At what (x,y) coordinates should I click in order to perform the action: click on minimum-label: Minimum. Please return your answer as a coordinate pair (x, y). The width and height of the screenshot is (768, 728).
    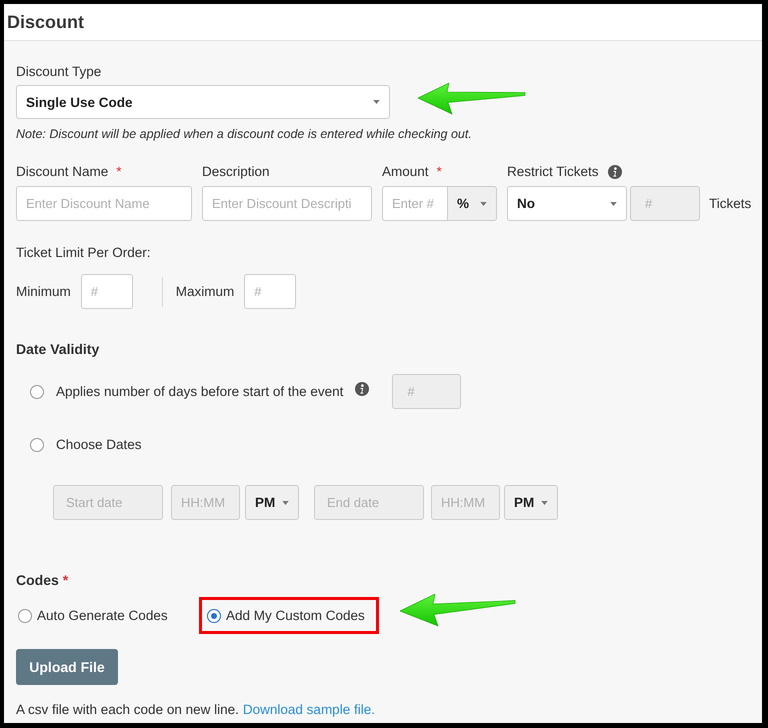
    Looking at the image, I should click on (43, 291).